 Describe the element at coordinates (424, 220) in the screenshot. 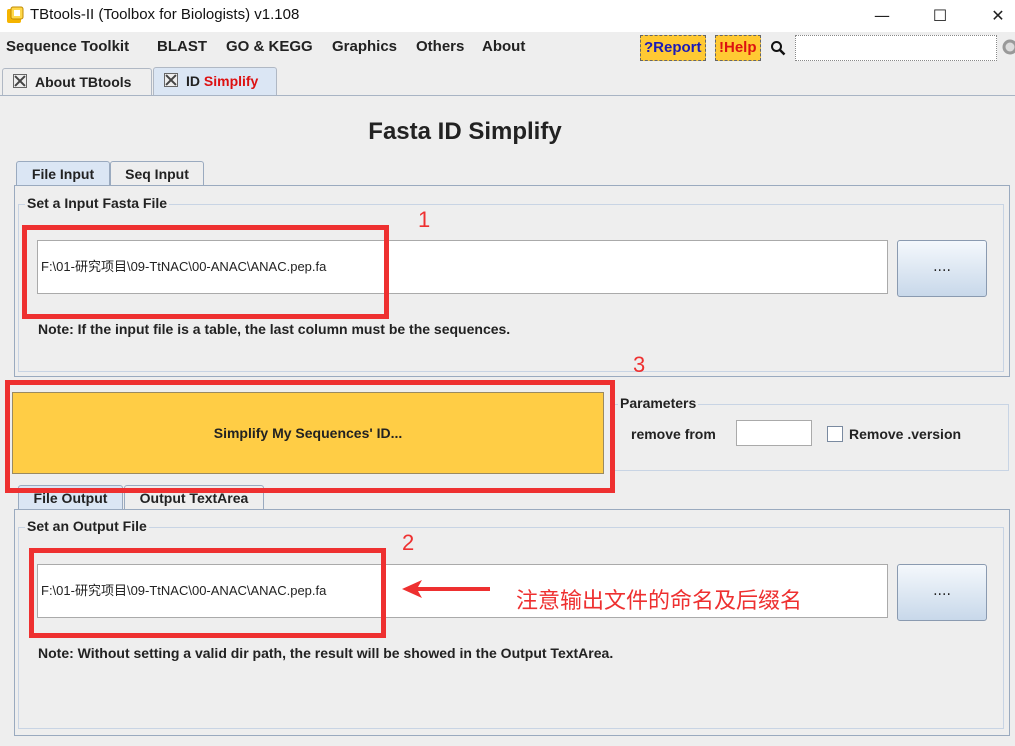

I see `annotation-marker-1: 1` at that location.